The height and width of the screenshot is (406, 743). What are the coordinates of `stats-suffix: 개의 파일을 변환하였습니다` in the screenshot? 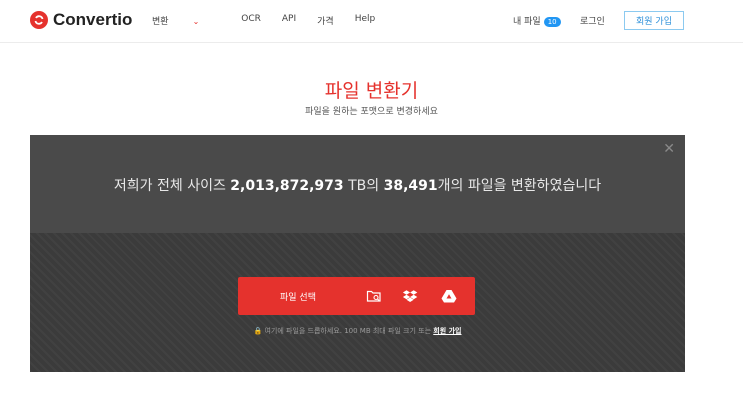 It's located at (519, 186).